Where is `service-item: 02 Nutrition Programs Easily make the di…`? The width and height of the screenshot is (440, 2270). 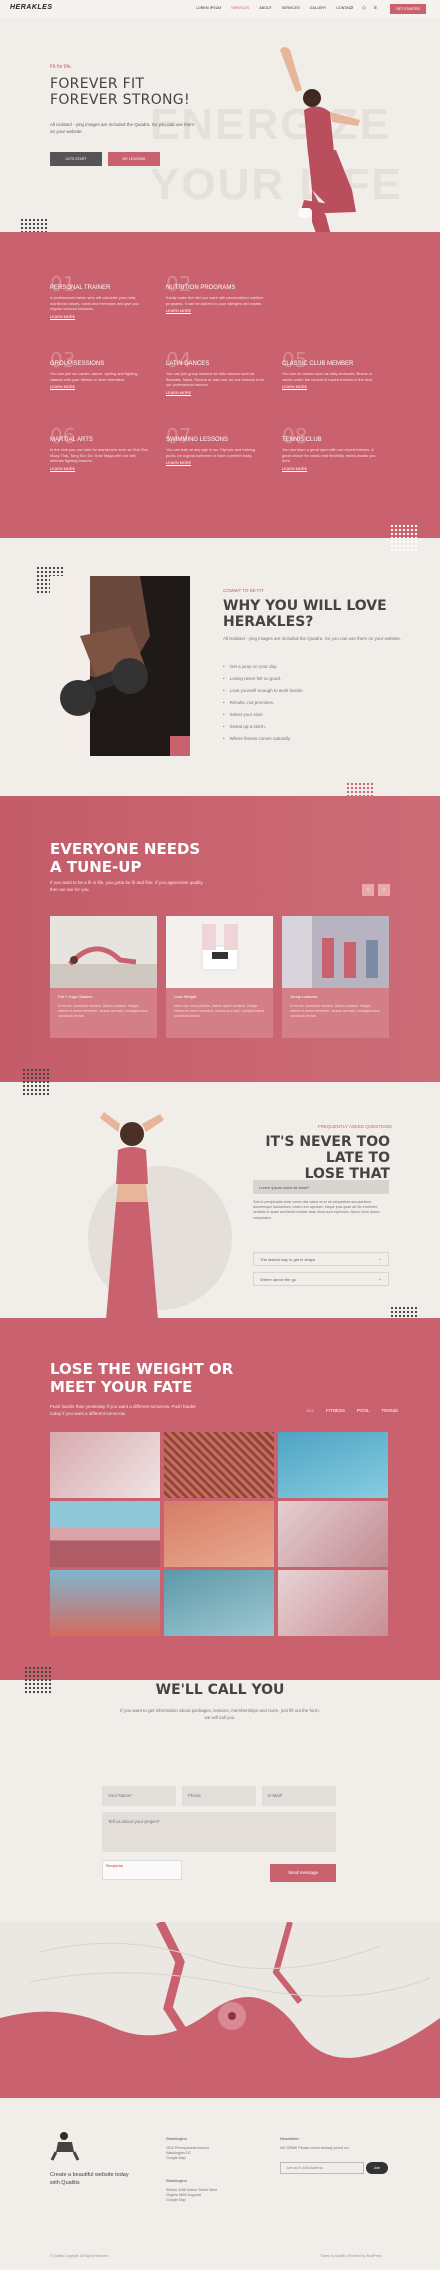 service-item: 02 Nutrition Programs Easily make the di… is located at coordinates (216, 293).